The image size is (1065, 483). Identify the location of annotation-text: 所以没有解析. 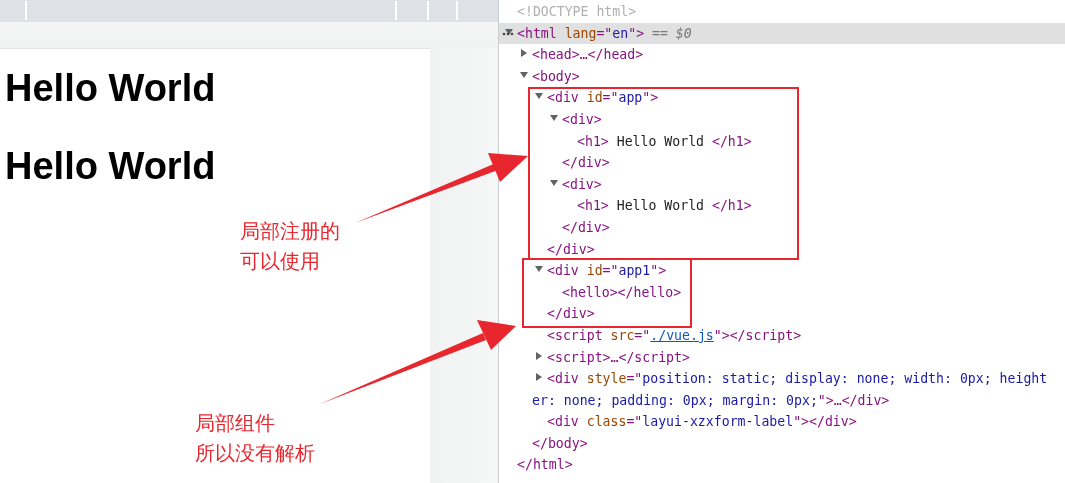
(255, 453).